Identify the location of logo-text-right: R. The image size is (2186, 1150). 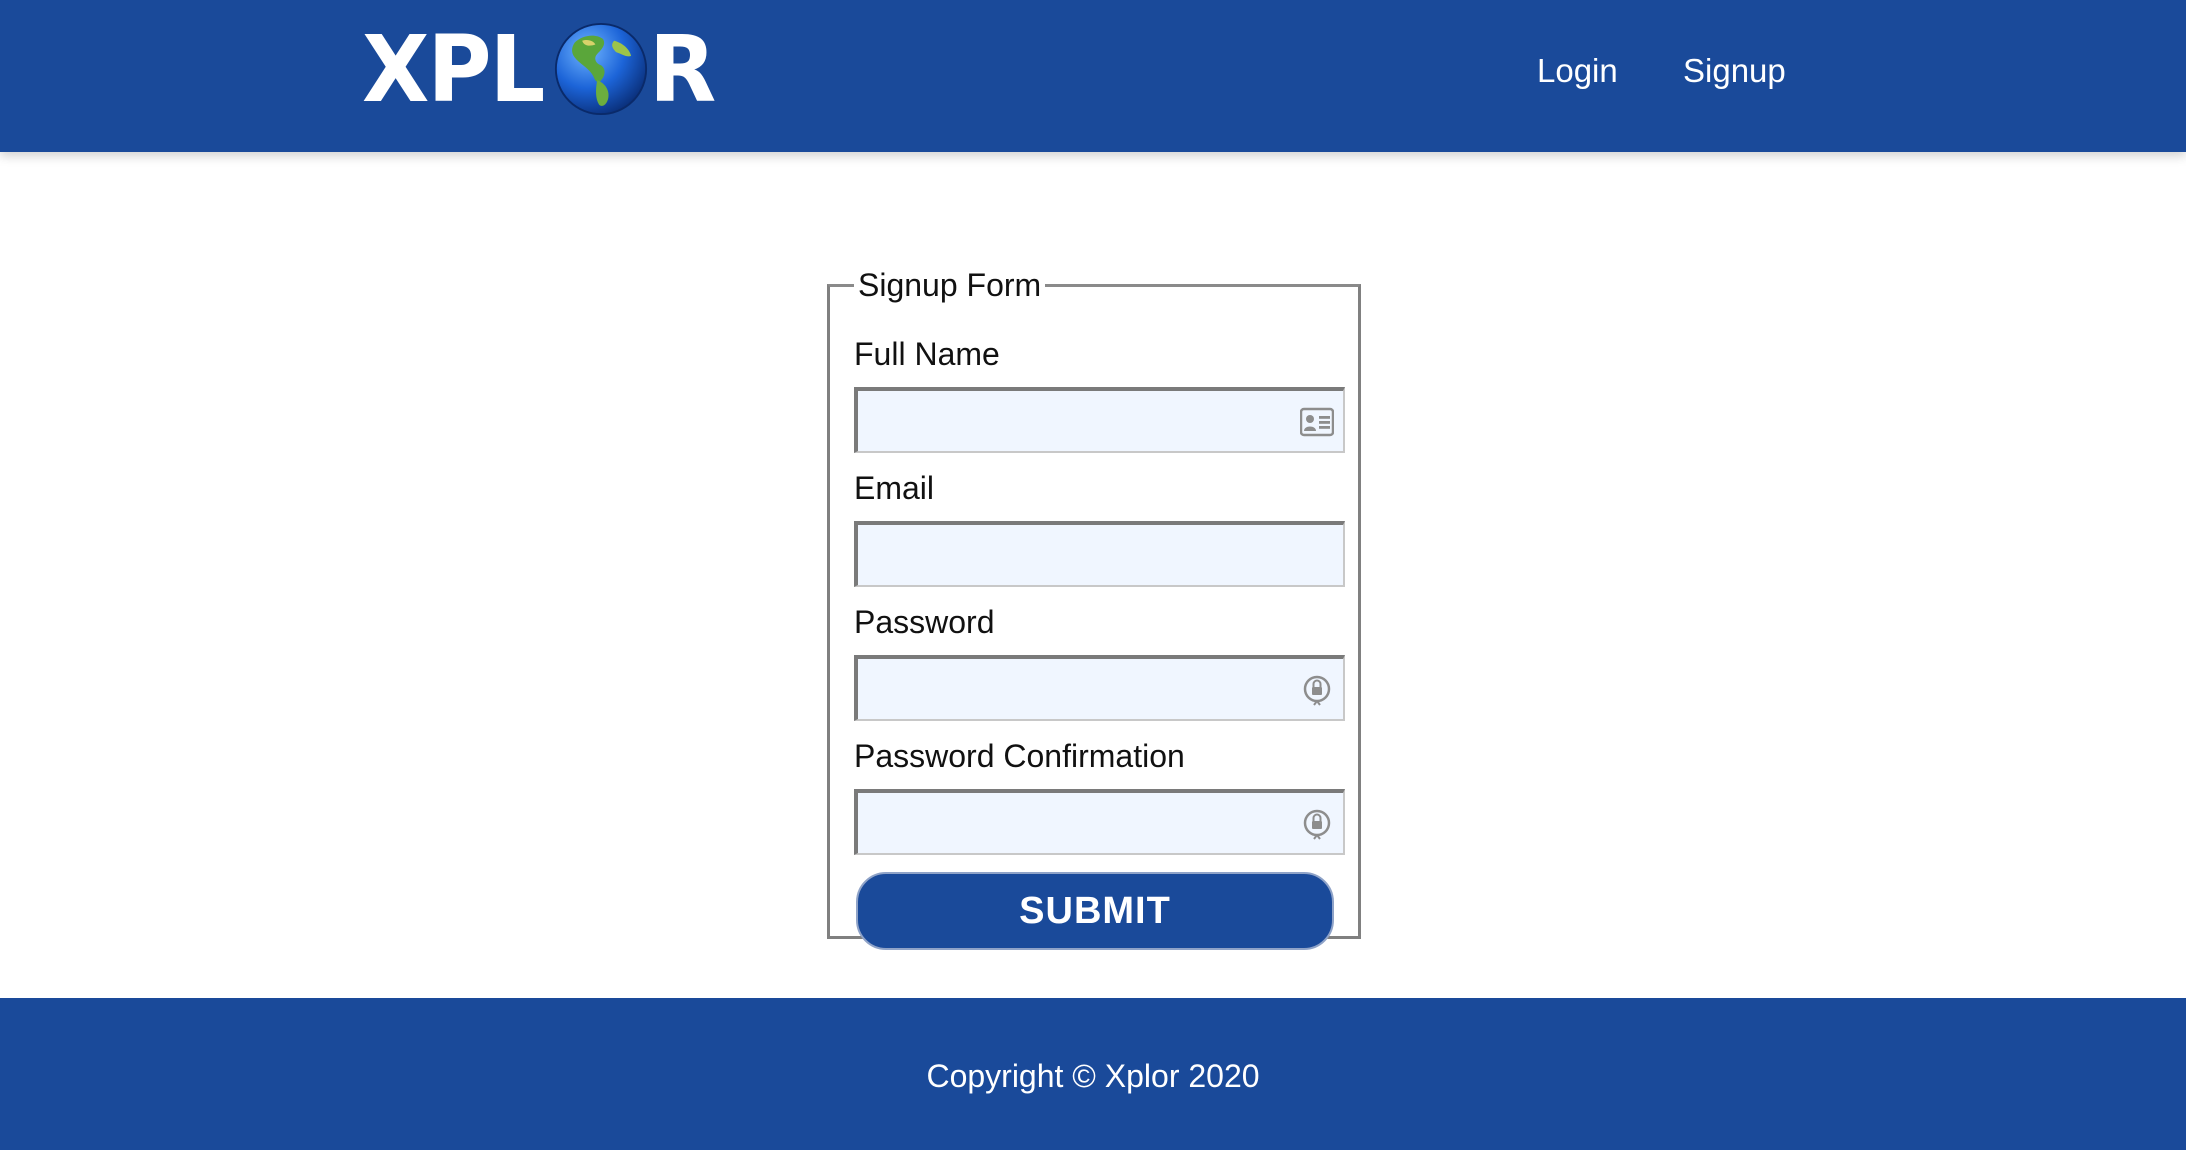
(682, 69).